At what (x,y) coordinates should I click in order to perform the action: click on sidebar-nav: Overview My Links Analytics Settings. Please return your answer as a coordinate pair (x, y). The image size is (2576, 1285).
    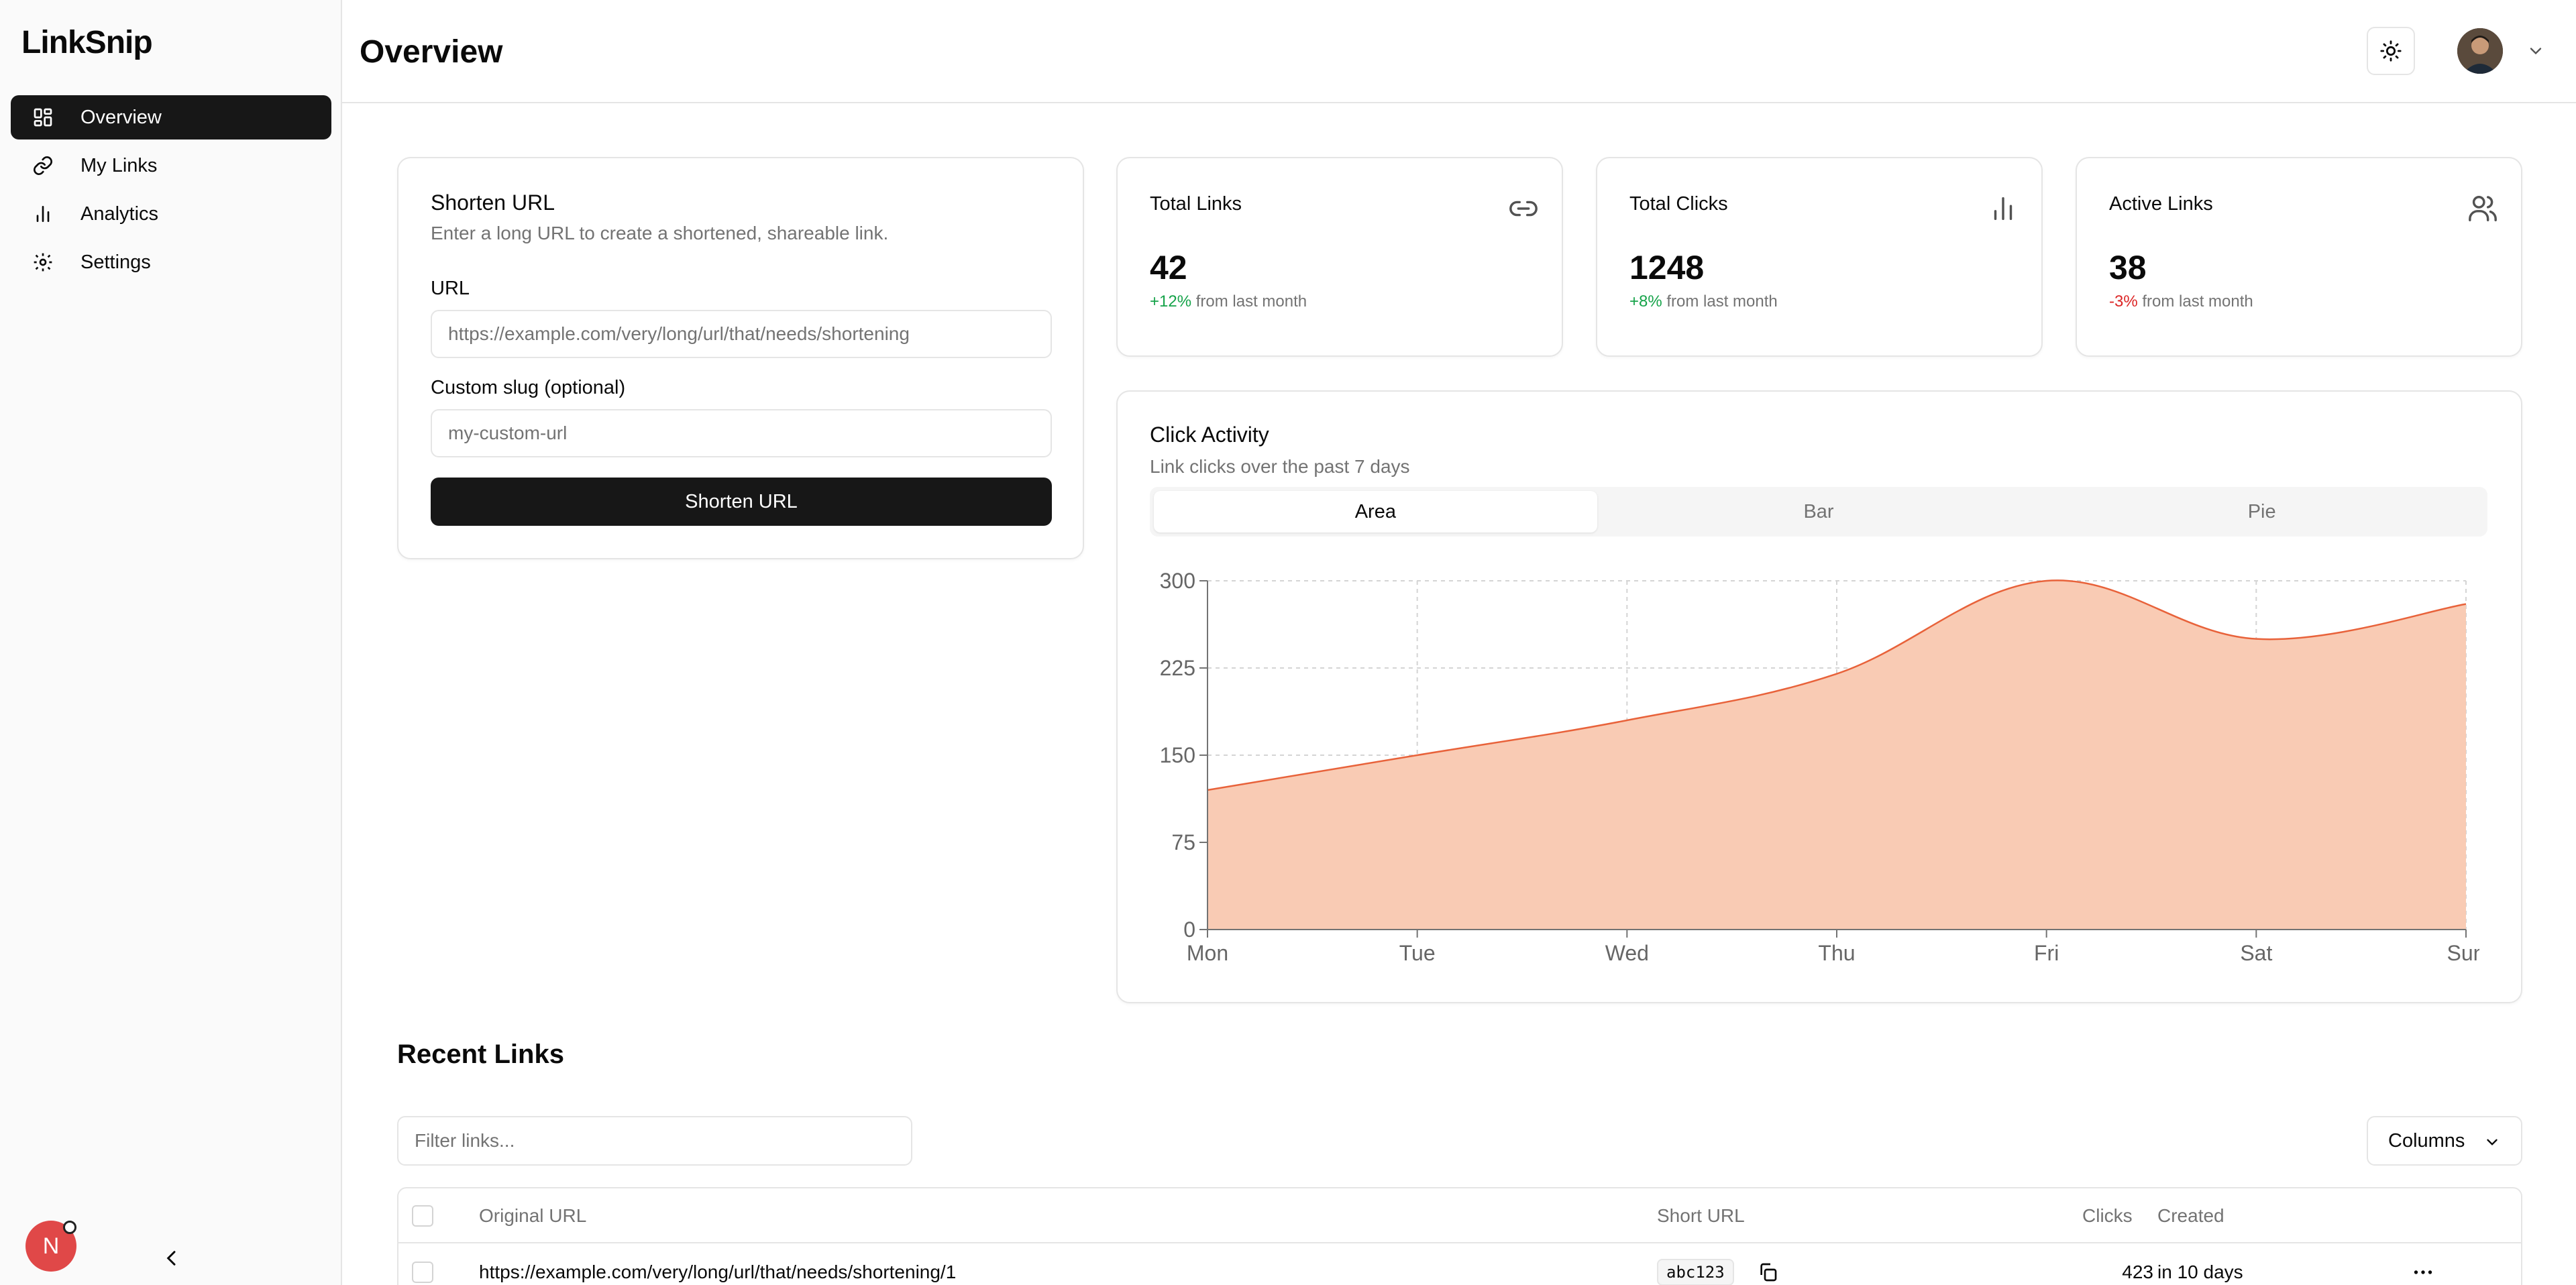
    Looking at the image, I should click on (171, 191).